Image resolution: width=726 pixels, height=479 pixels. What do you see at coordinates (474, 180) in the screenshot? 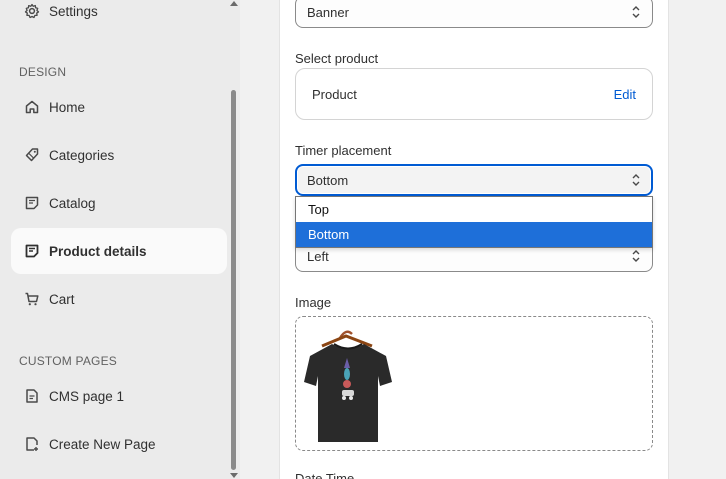
I see `timer-placement-select: Bottom` at bounding box center [474, 180].